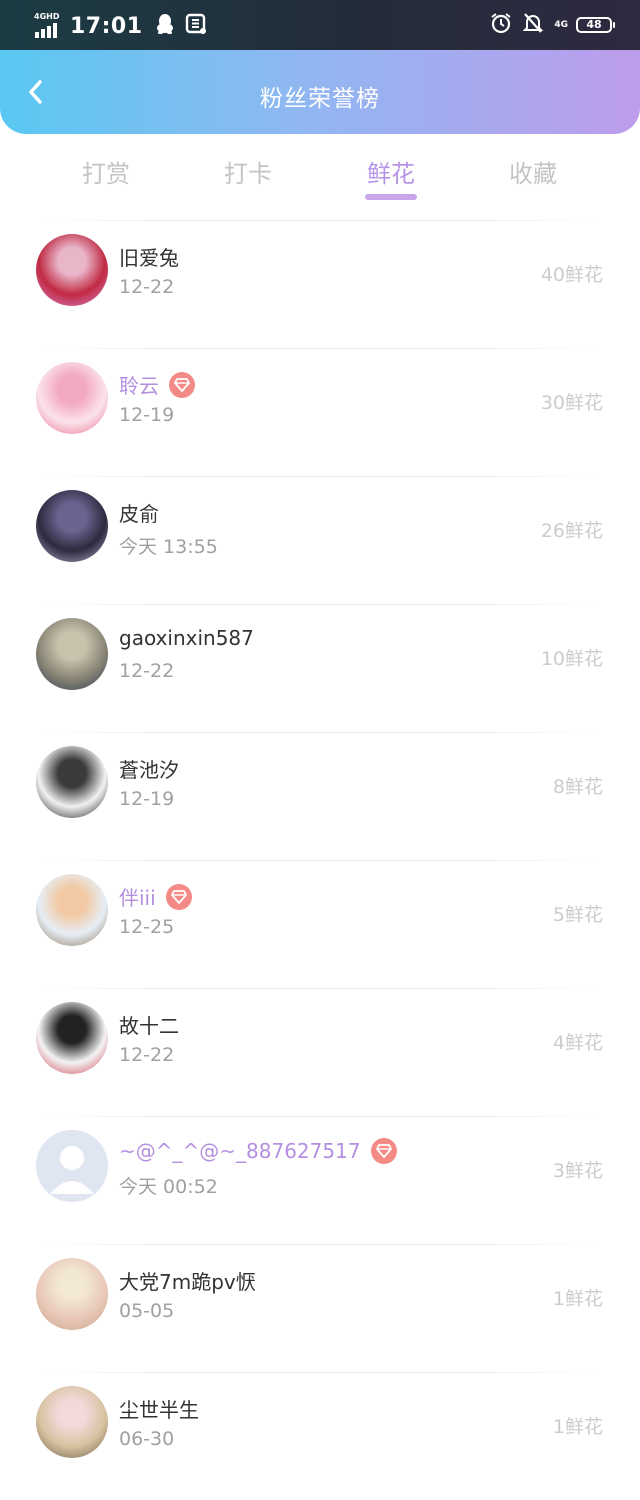  What do you see at coordinates (577, 1043) in the screenshot?
I see `flower-count: 4鲜花` at bounding box center [577, 1043].